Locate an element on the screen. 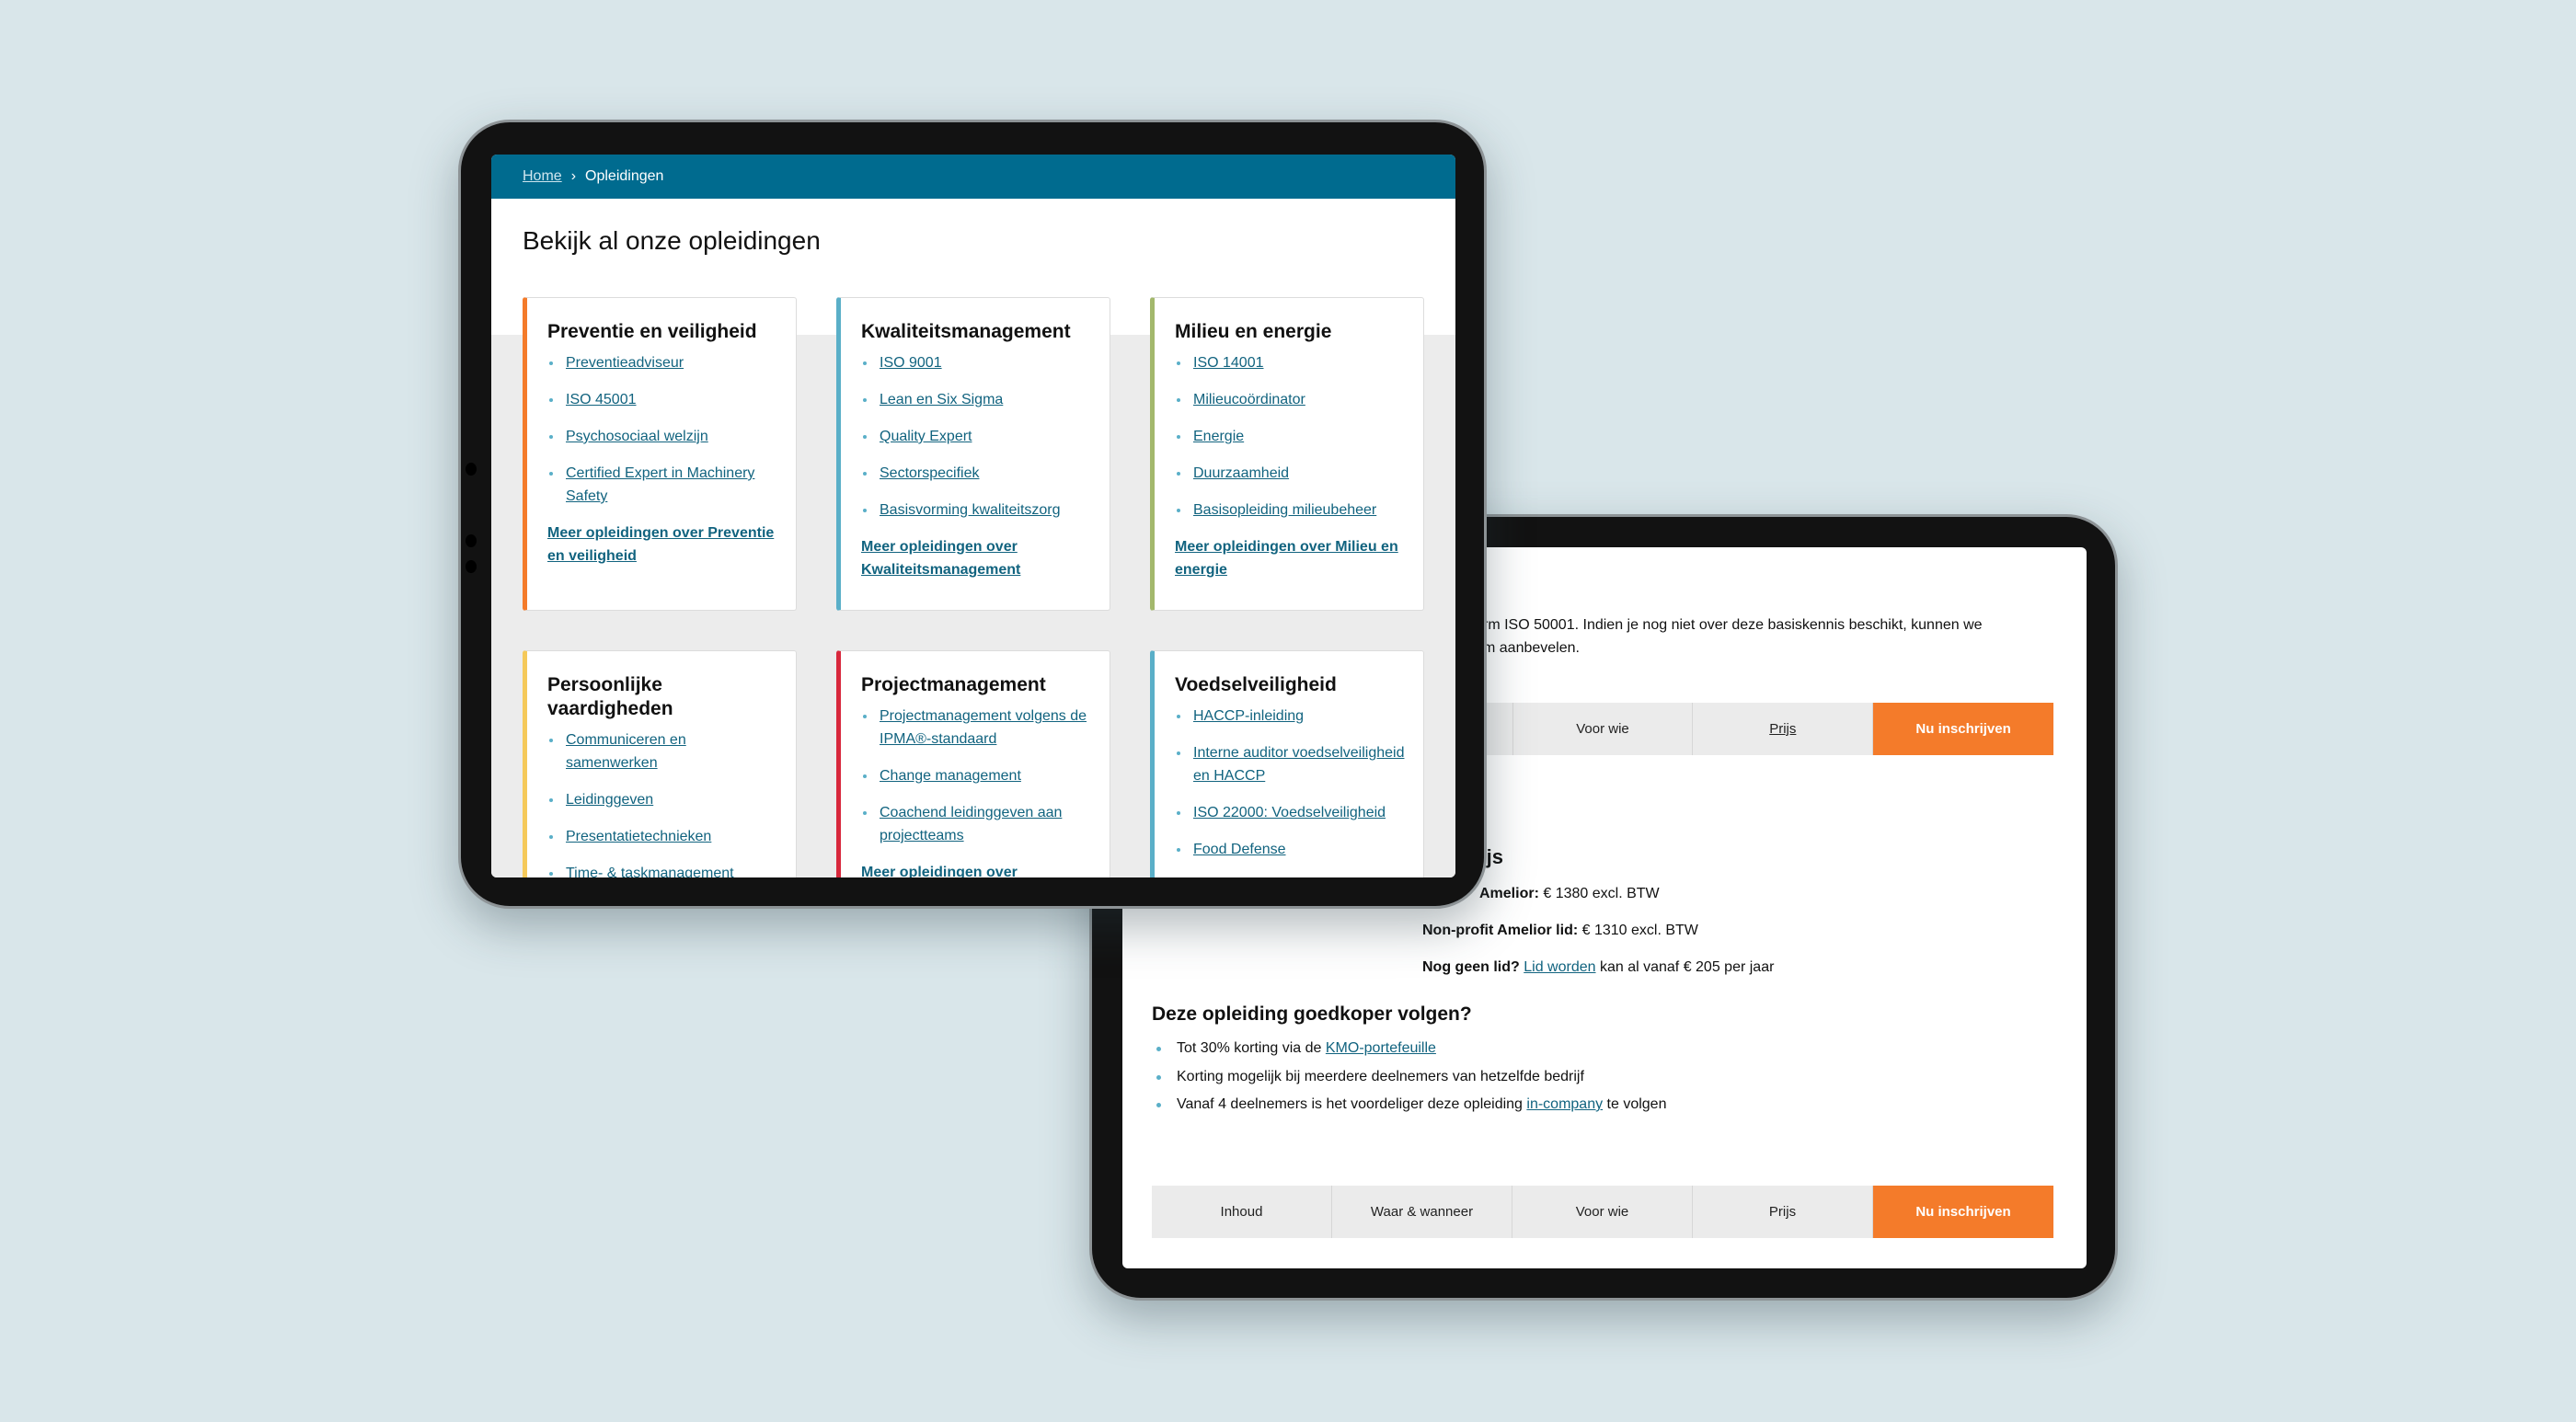  list-item: Coachend leidinggeven aan projectteams is located at coordinates (976, 824).